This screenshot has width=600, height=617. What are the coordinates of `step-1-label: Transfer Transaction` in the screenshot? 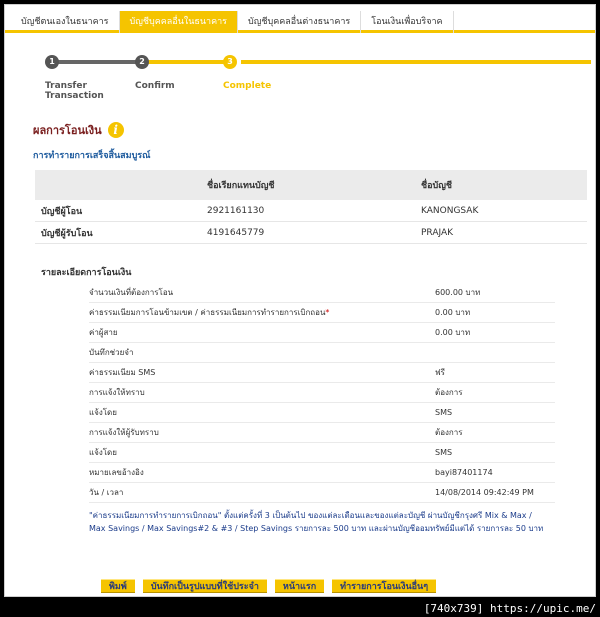 It's located at (74, 91).